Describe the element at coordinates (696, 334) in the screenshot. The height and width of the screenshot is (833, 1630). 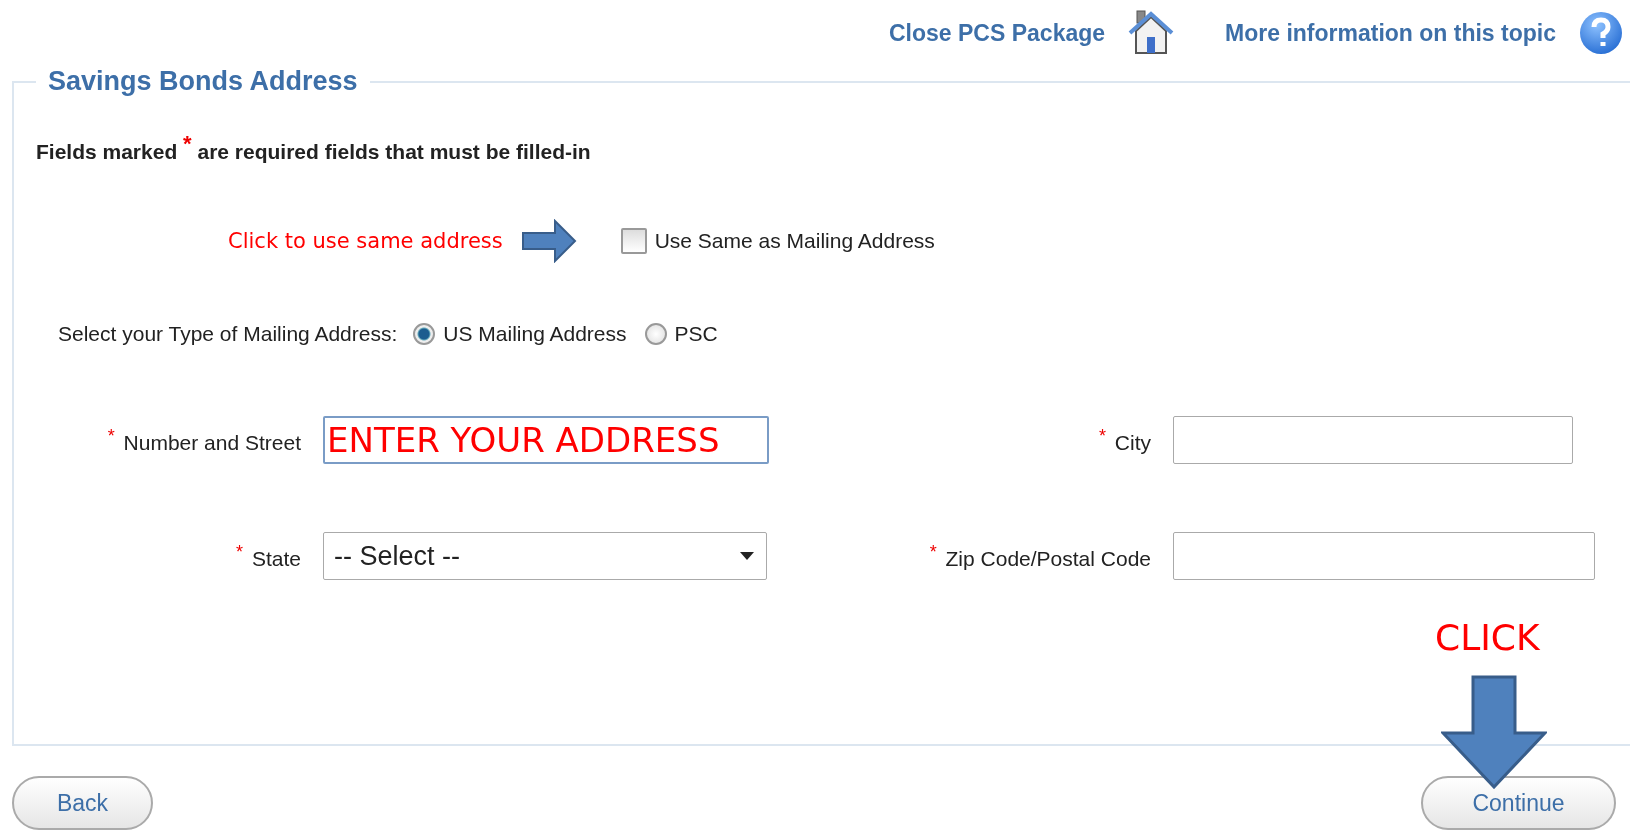
I see `radio-label: PSC` at that location.